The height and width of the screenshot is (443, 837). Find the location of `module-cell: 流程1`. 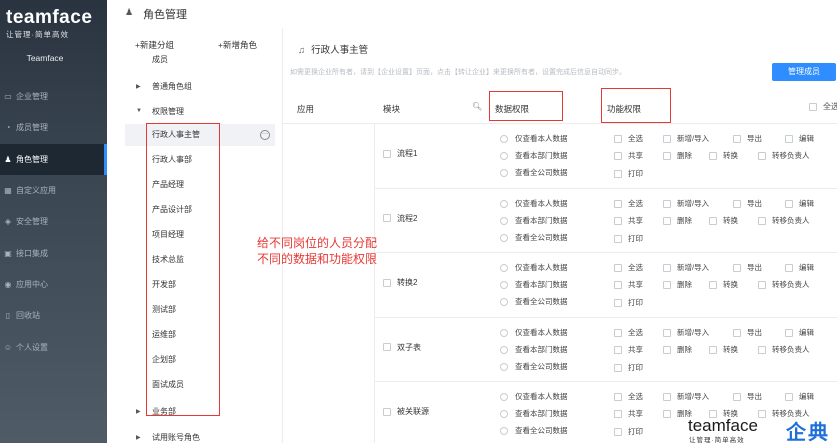

module-cell: 流程1 is located at coordinates (400, 153).